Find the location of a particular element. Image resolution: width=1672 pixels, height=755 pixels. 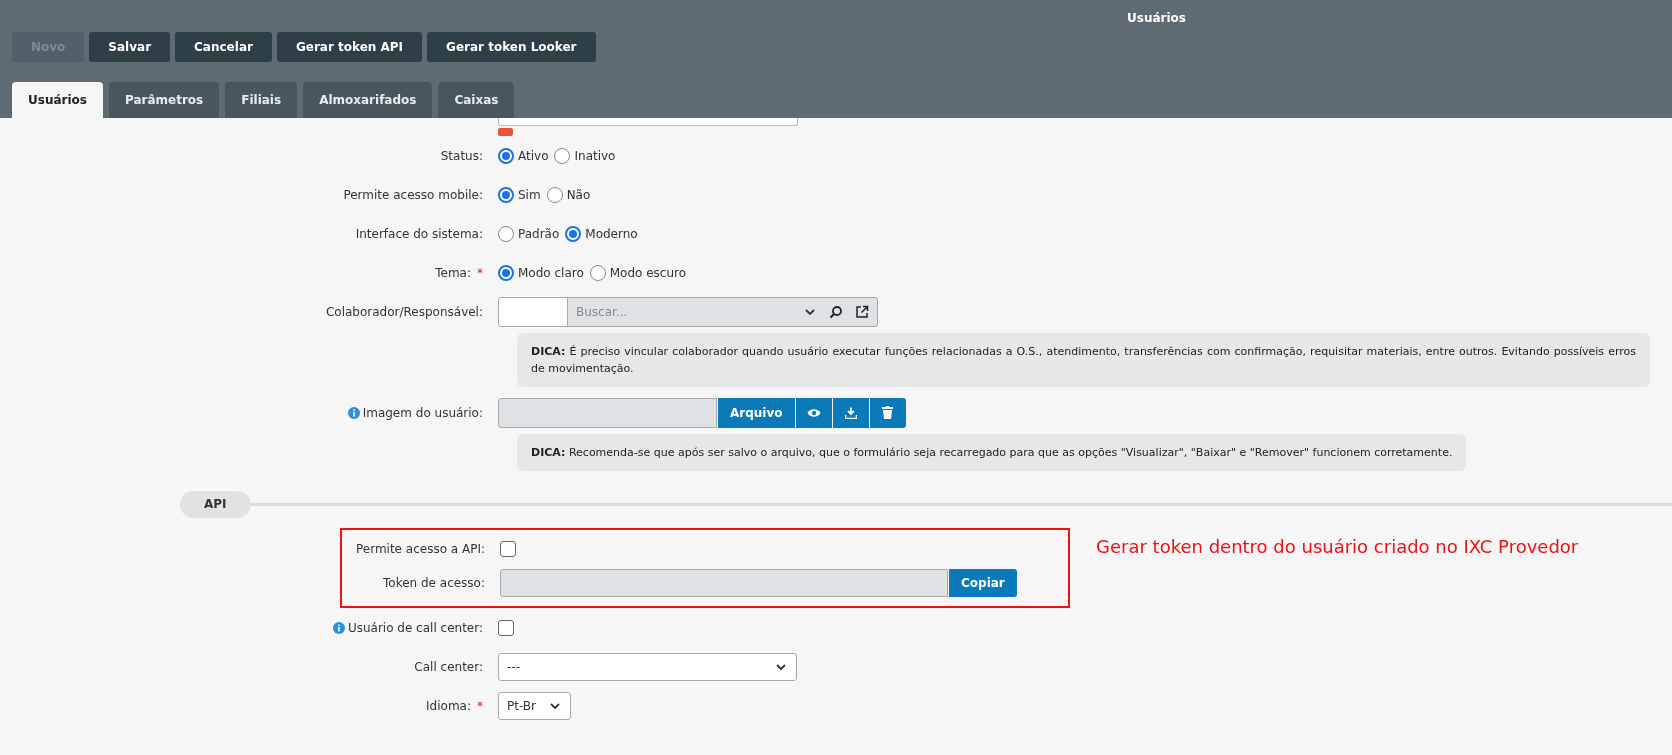

copy-button: Copiar is located at coordinates (983, 583).